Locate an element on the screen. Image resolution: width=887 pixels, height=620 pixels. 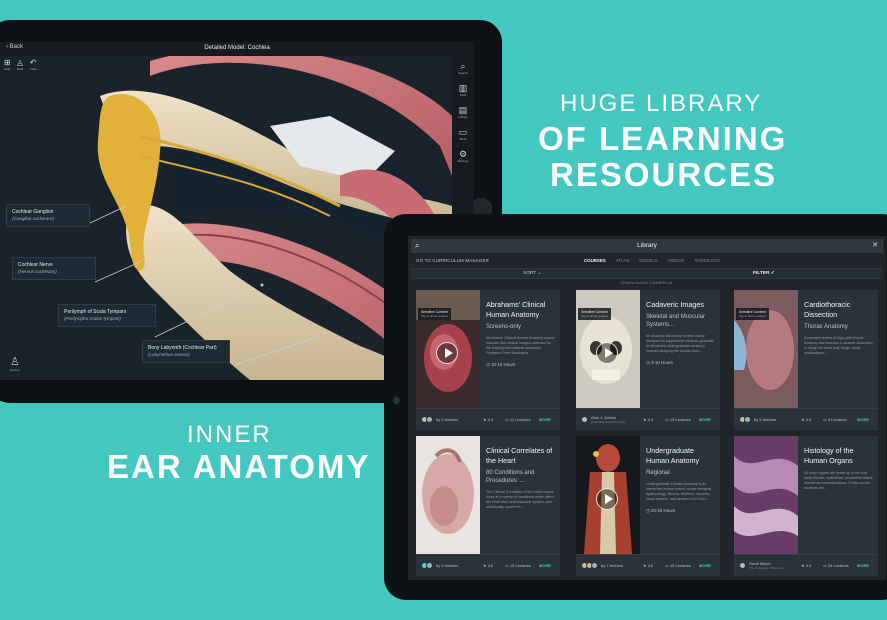
course-rating: ★ 4.4 is located at coordinates (494, 419).